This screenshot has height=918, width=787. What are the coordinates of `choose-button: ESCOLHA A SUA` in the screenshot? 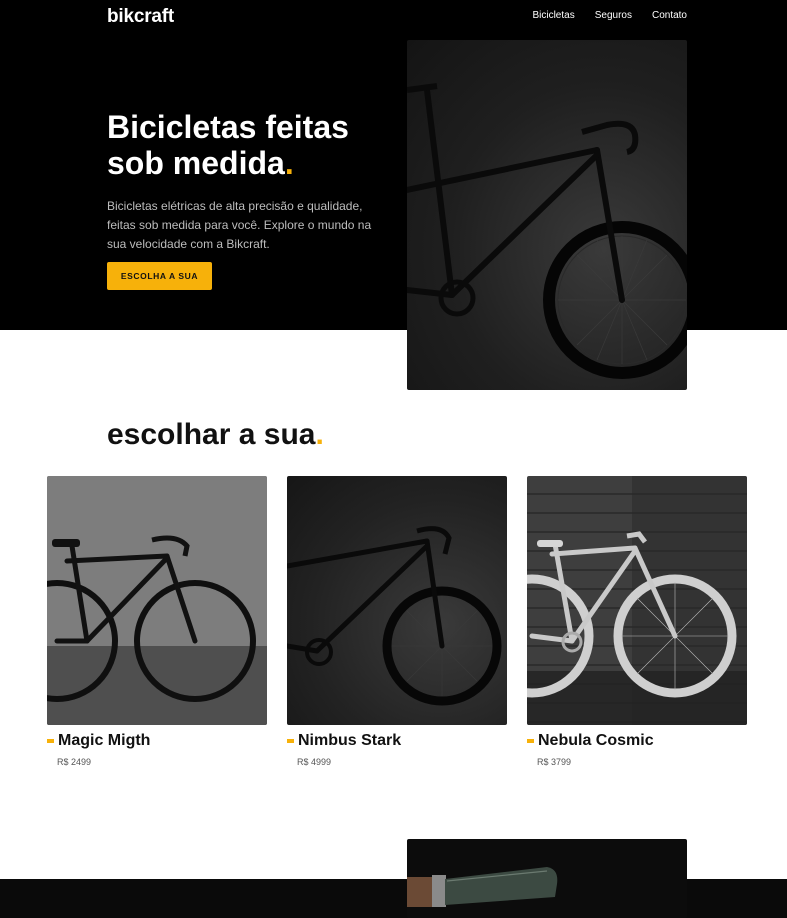 It's located at (159, 276).